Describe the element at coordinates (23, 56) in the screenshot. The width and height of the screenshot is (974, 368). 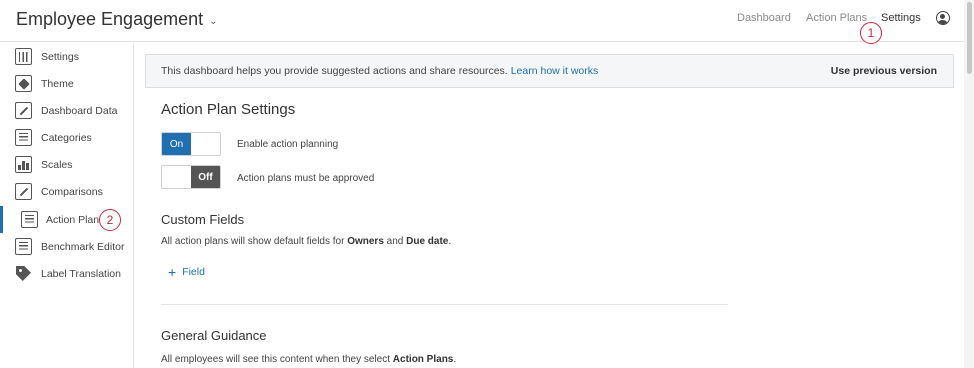
I see `sliders-icon` at that location.